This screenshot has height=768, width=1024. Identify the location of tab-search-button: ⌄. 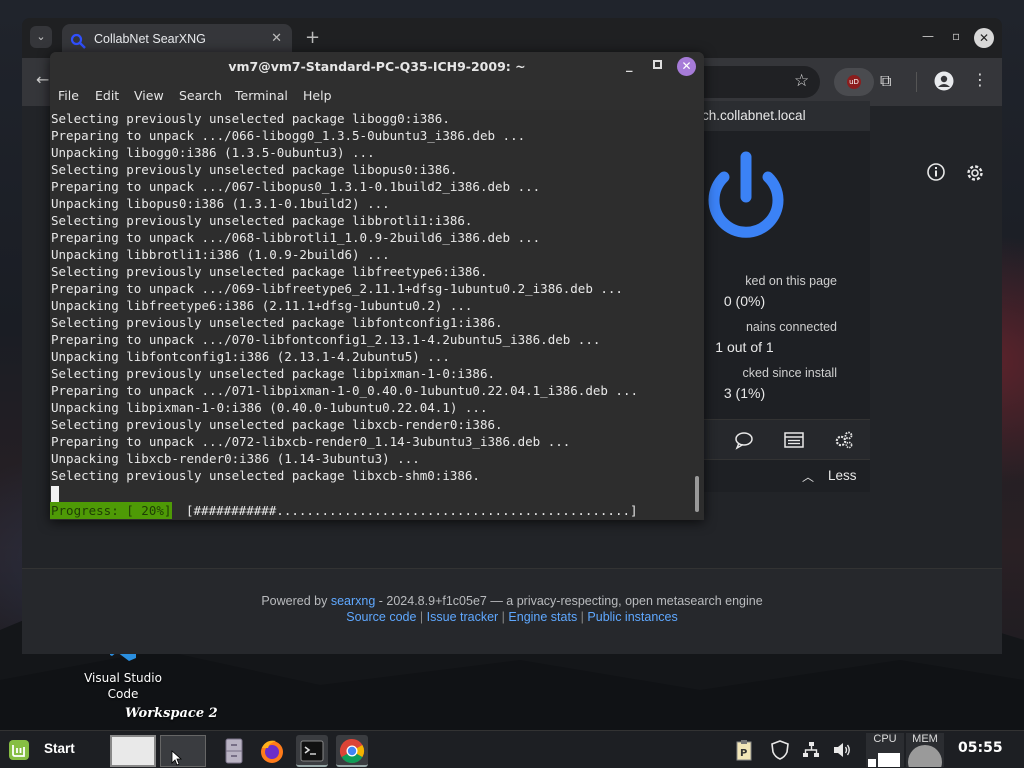
(41, 37).